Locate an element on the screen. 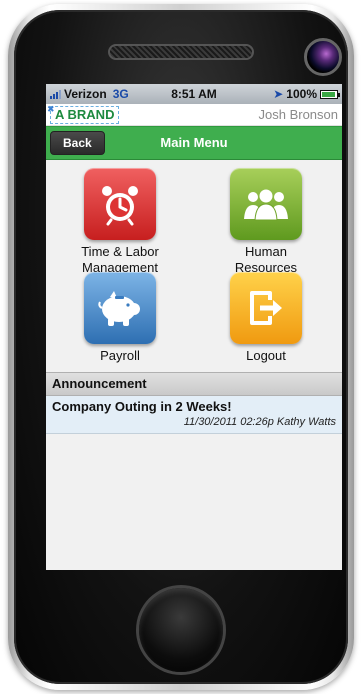 Image resolution: width=362 pixels, height=694 pixels. battery-percent: 100% is located at coordinates (301, 94).